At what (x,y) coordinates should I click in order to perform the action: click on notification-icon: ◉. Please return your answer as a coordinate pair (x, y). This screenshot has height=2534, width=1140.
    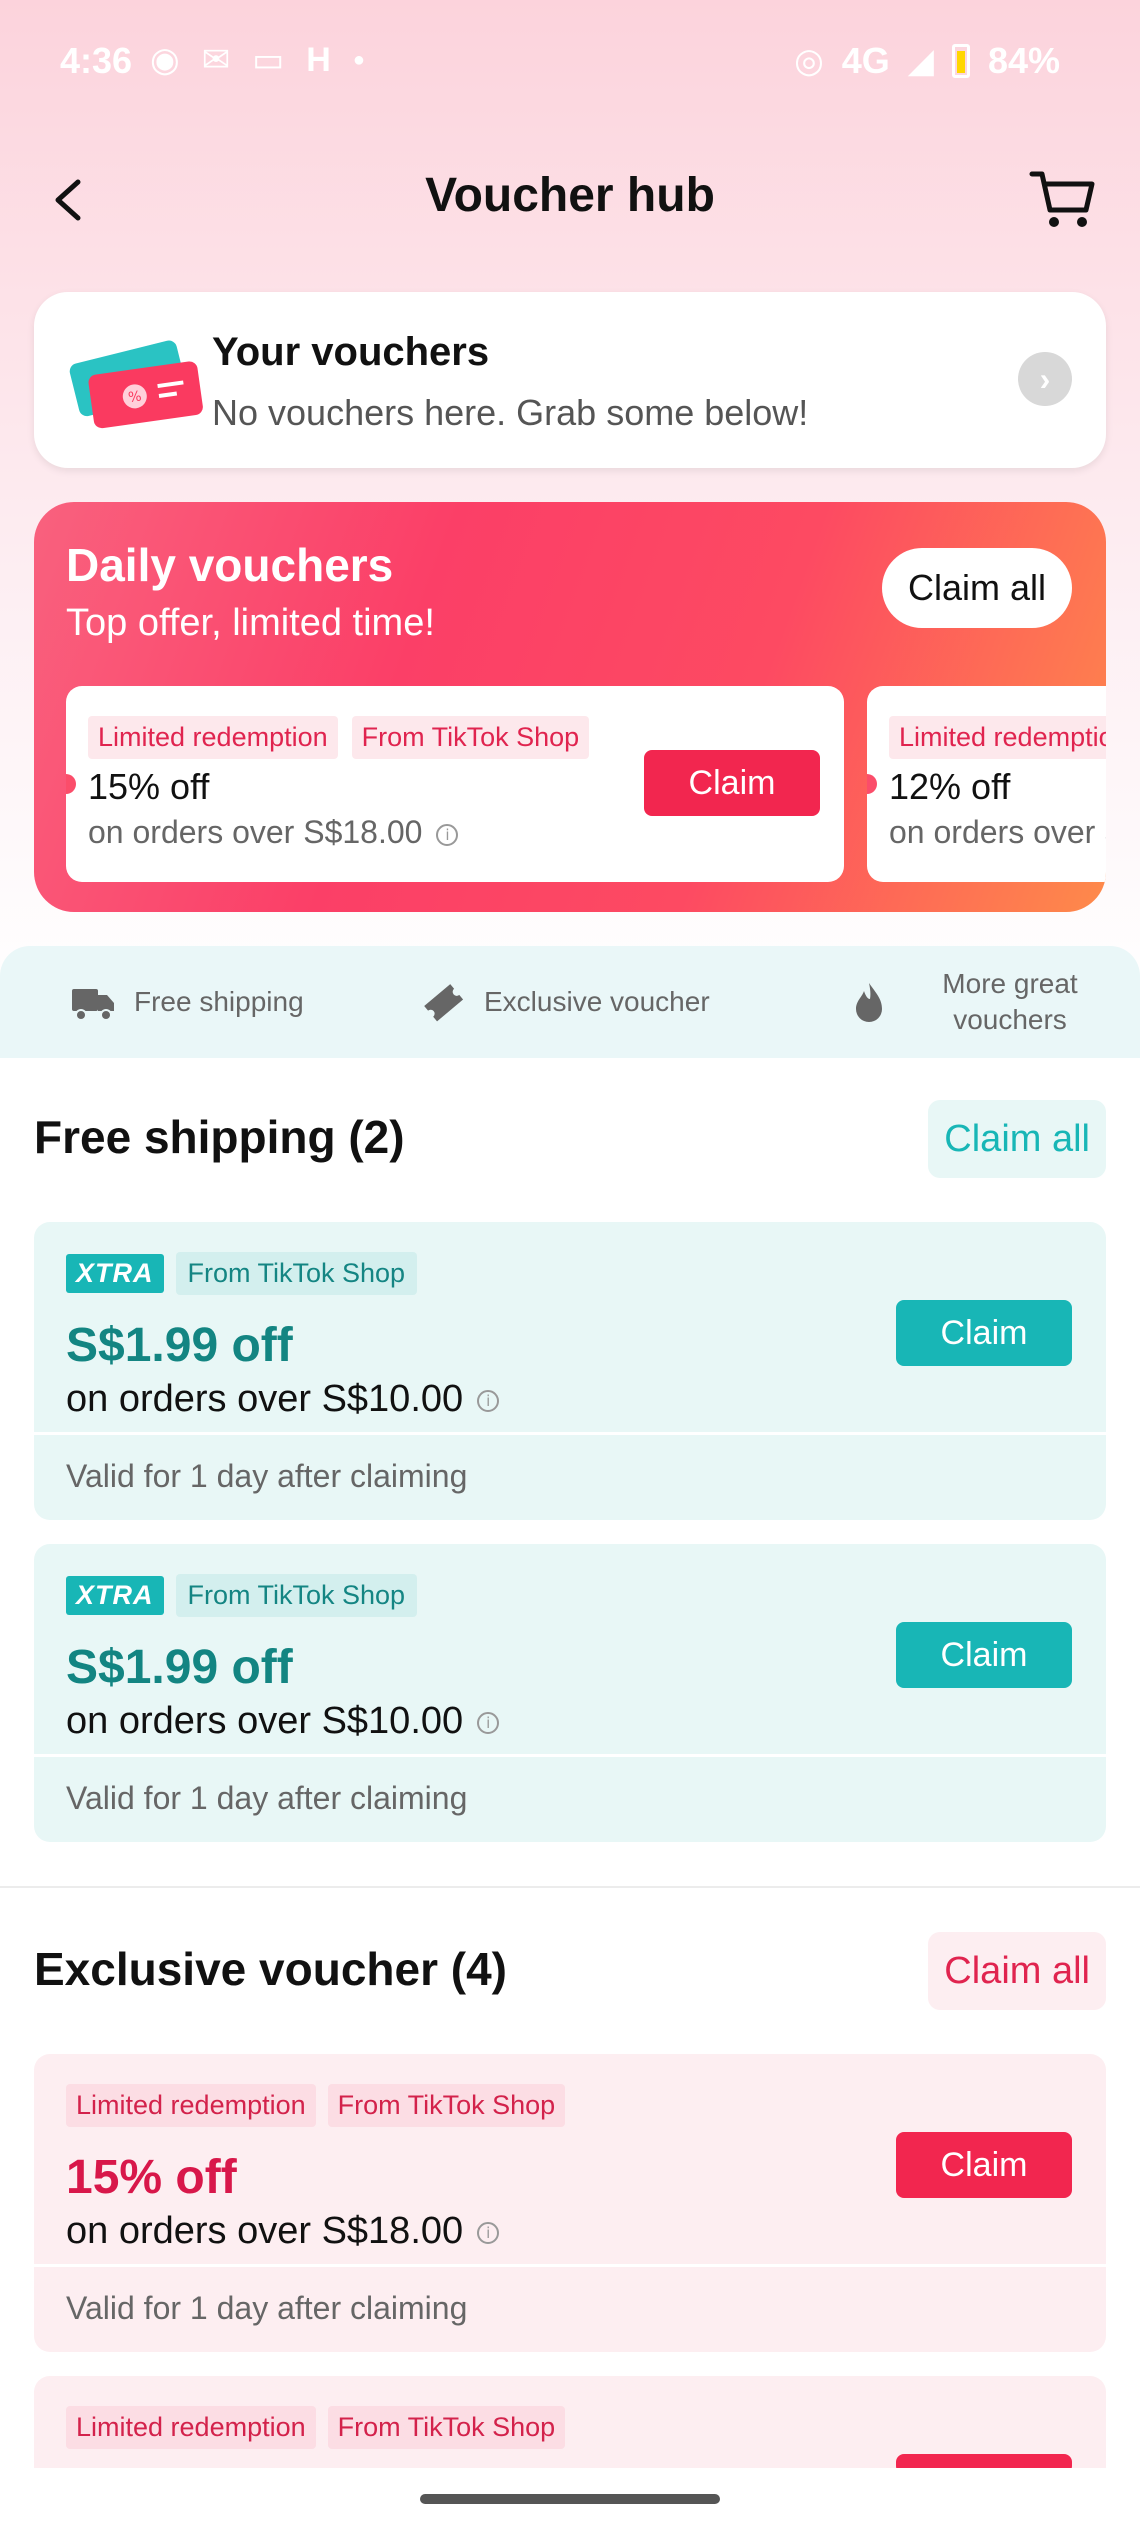
    Looking at the image, I should click on (165, 60).